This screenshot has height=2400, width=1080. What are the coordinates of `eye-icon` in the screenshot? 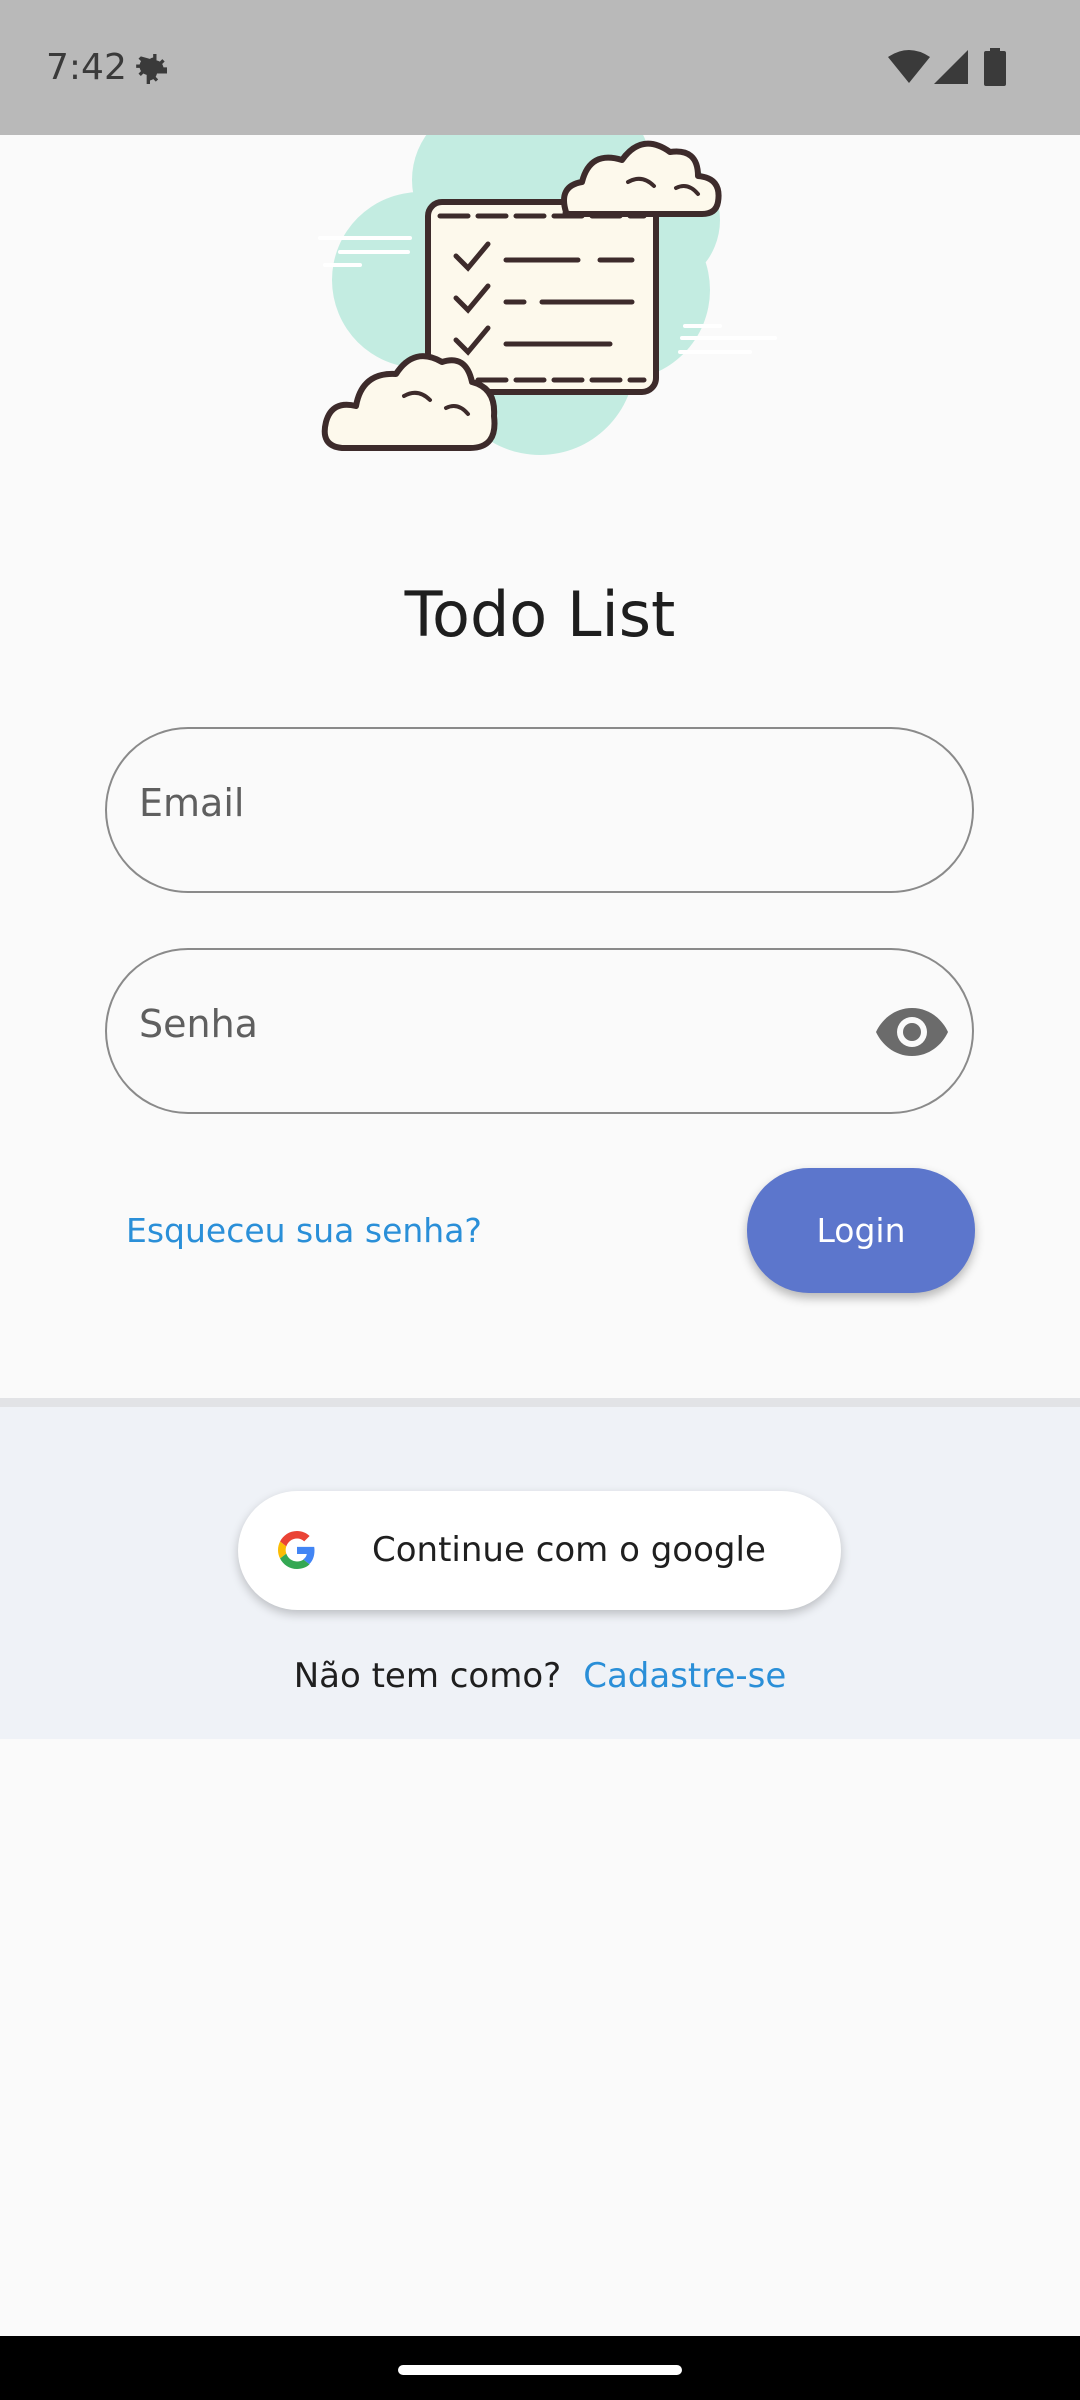 It's located at (912, 1032).